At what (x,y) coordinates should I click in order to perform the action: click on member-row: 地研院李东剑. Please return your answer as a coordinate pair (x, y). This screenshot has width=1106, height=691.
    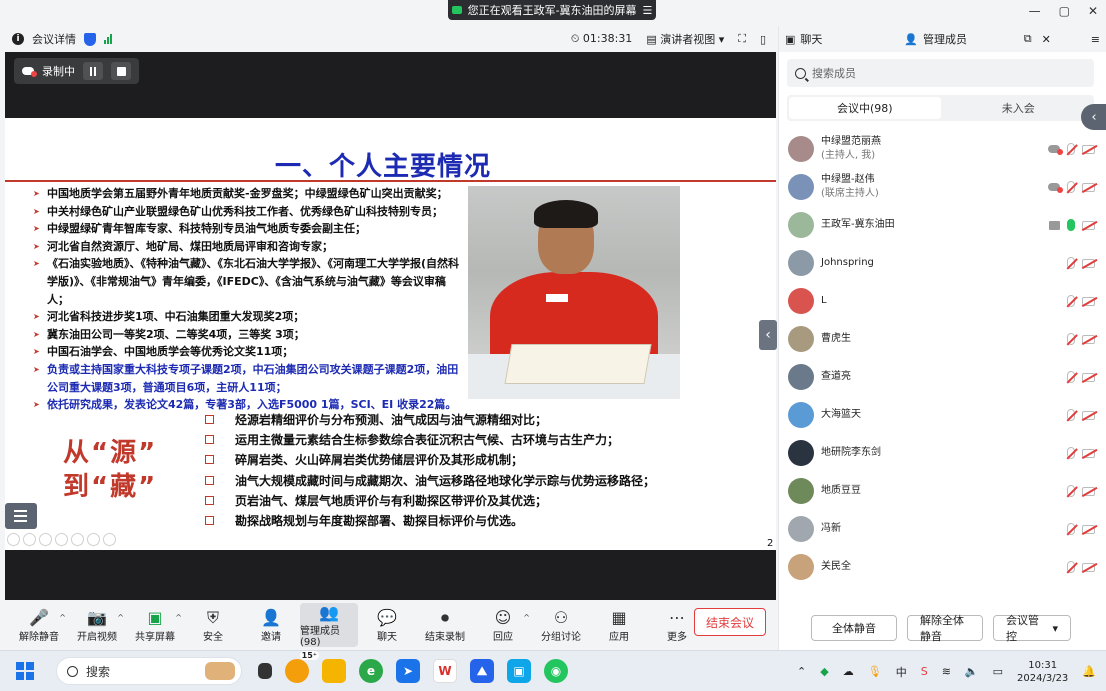
    Looking at the image, I should click on (942, 453).